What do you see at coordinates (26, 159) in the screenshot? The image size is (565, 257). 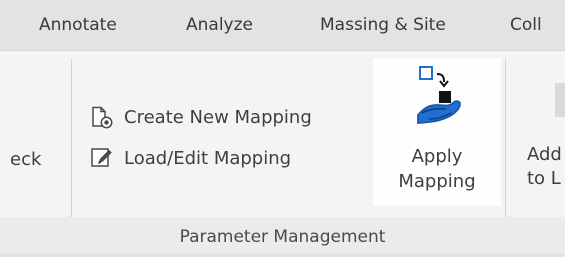 I see `left-partial-label: eck` at bounding box center [26, 159].